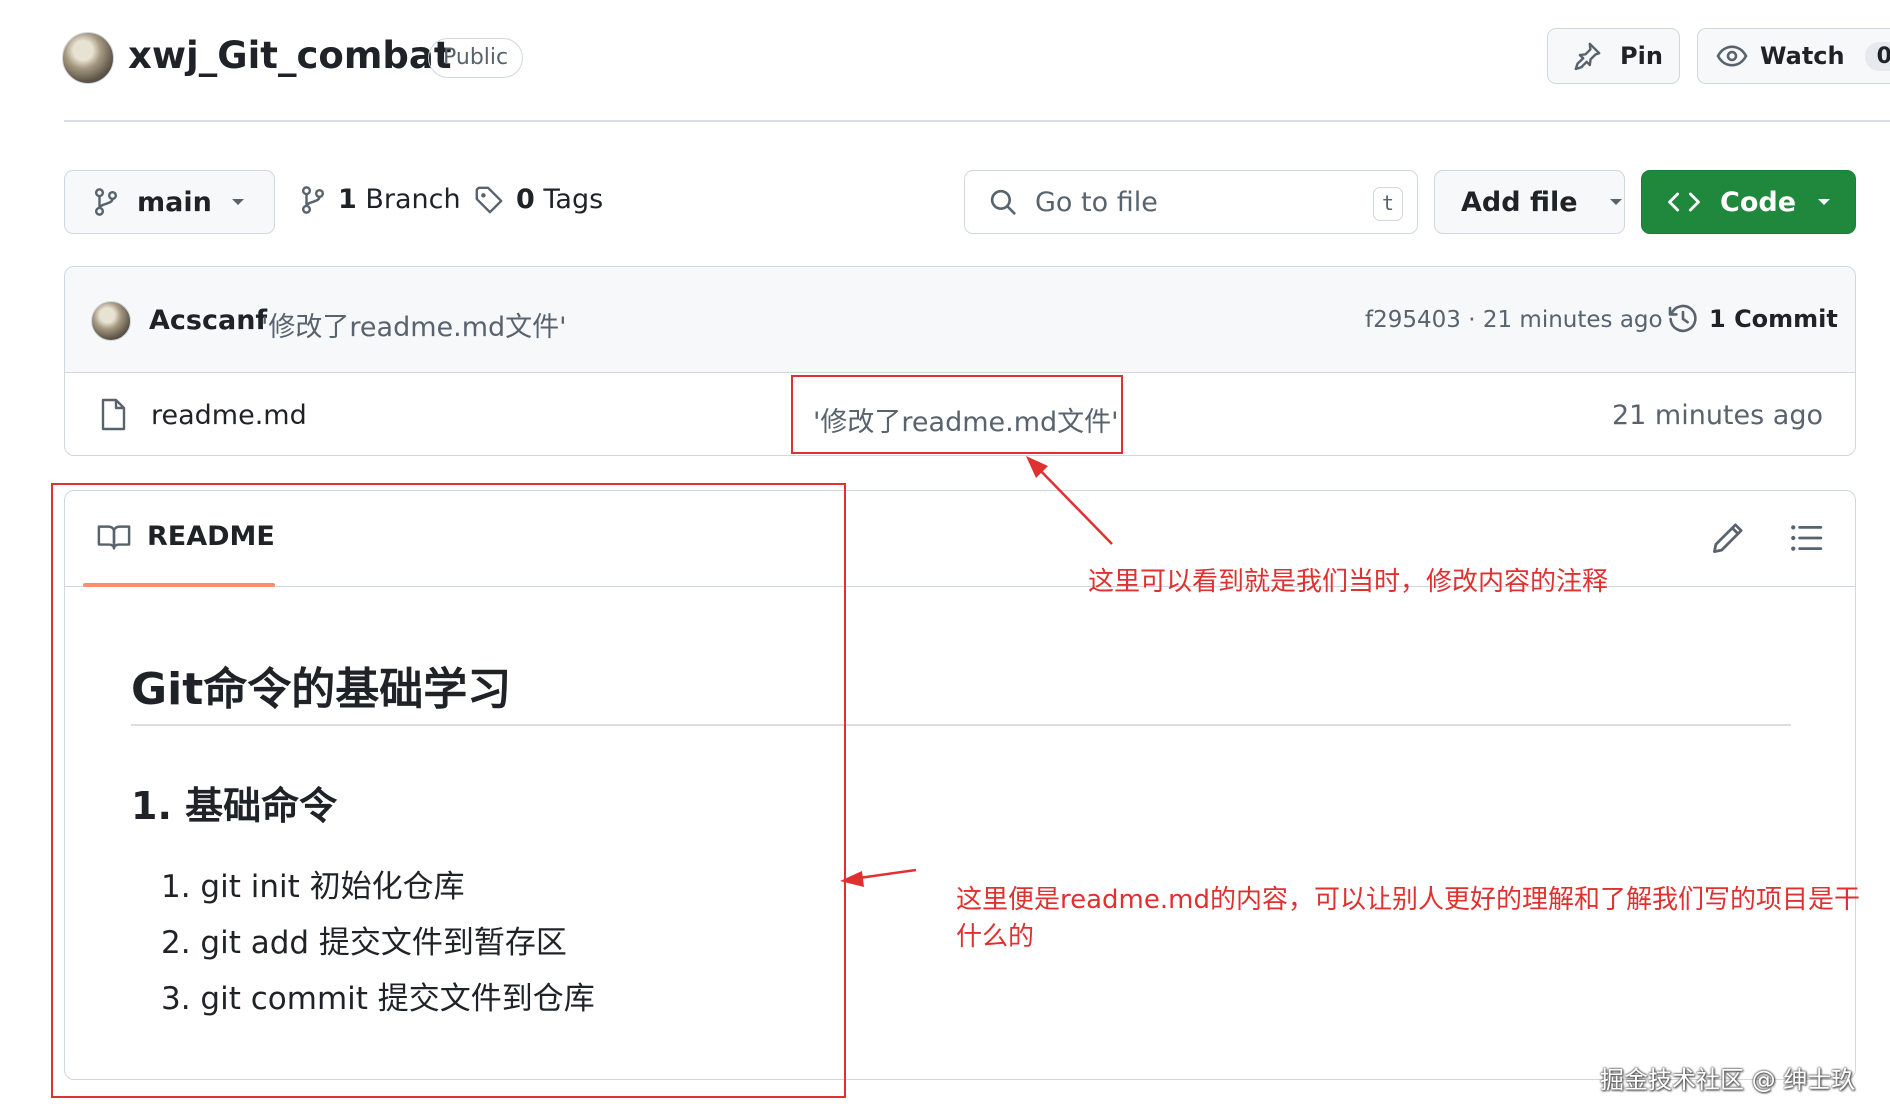 This screenshot has height=1120, width=1890. What do you see at coordinates (1069, 500) in the screenshot?
I see `annotation-arrow-commit` at bounding box center [1069, 500].